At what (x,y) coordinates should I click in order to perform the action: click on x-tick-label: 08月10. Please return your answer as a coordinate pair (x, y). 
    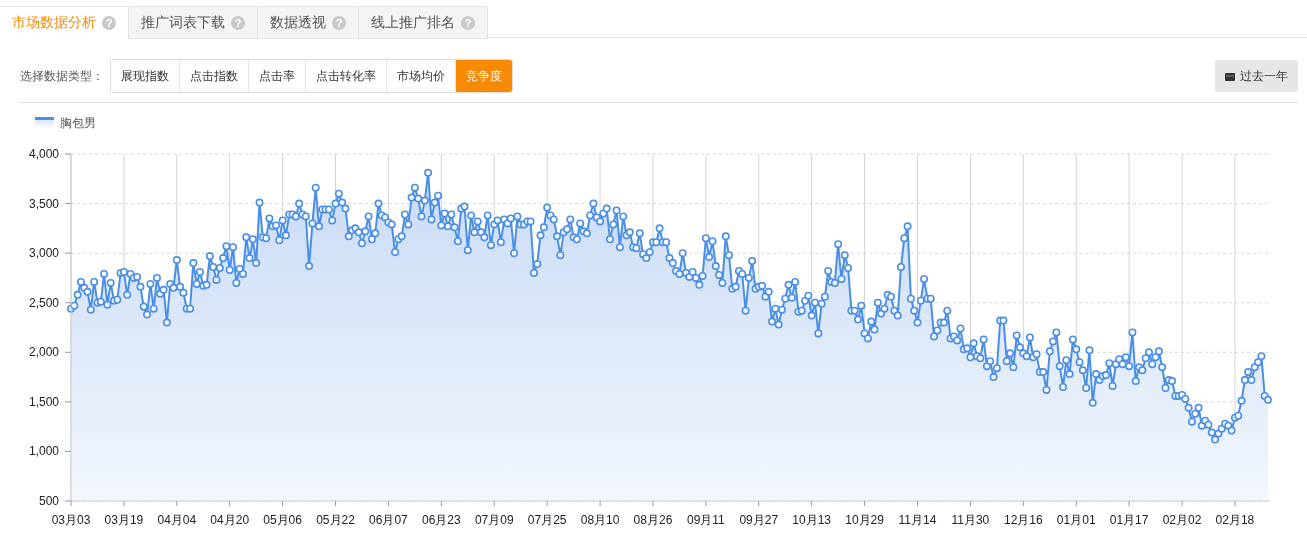
    Looking at the image, I should click on (600, 520).